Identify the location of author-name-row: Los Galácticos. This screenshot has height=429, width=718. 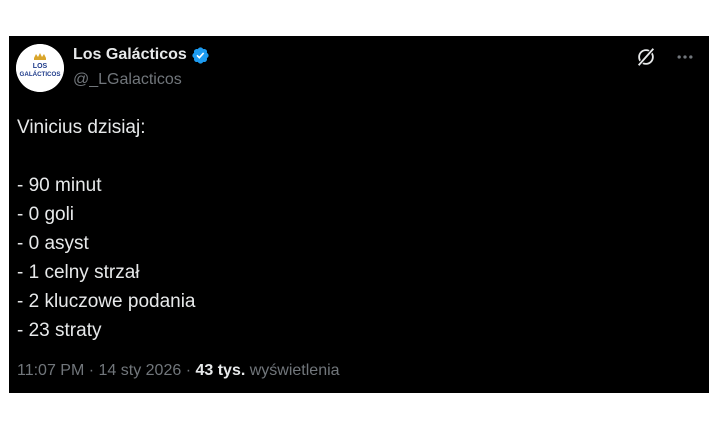
(141, 55).